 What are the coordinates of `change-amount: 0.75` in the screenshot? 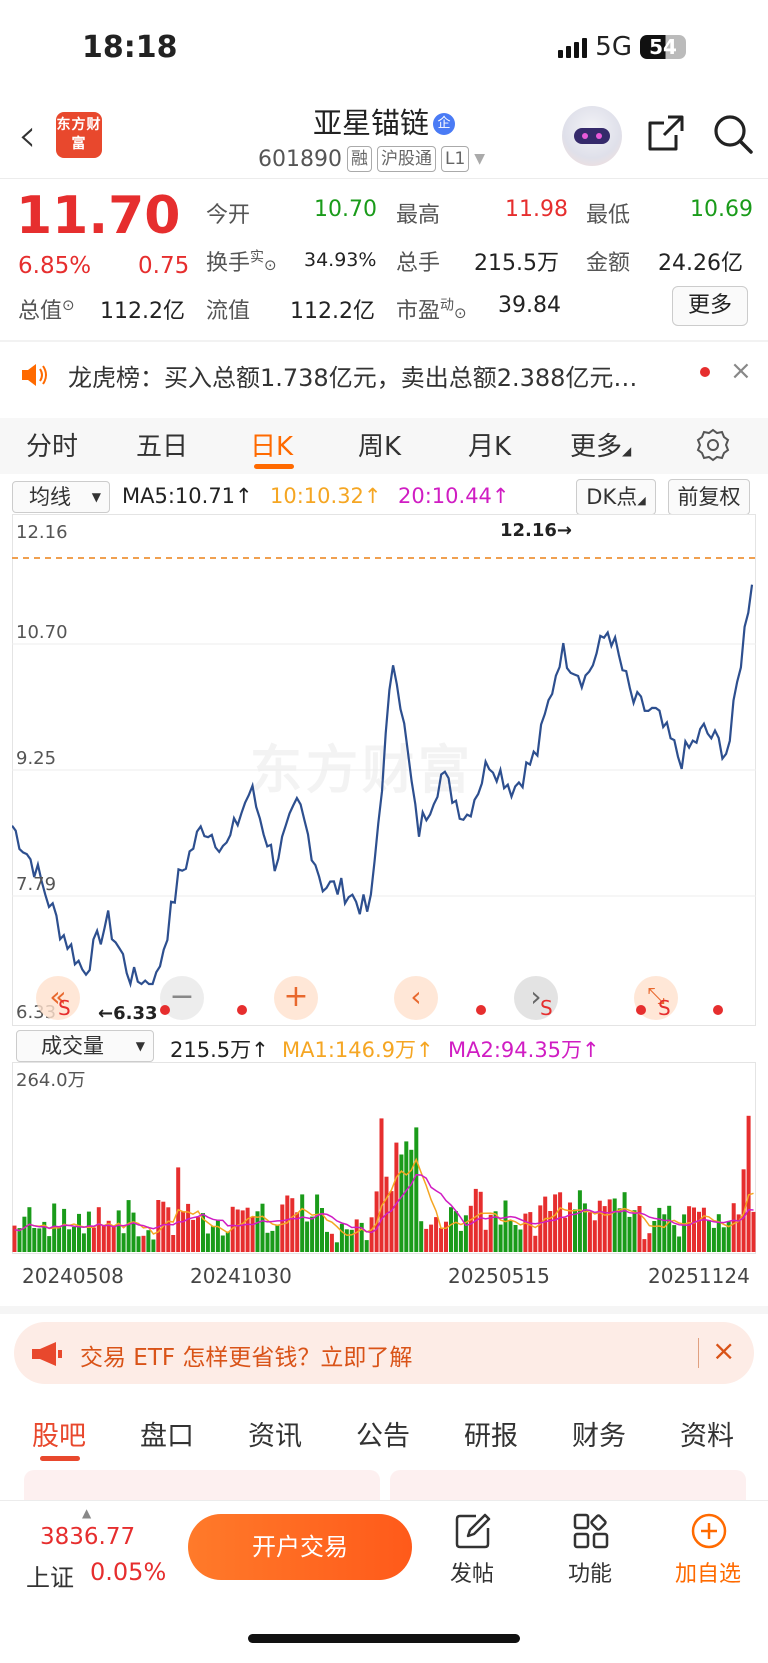 It's located at (164, 266).